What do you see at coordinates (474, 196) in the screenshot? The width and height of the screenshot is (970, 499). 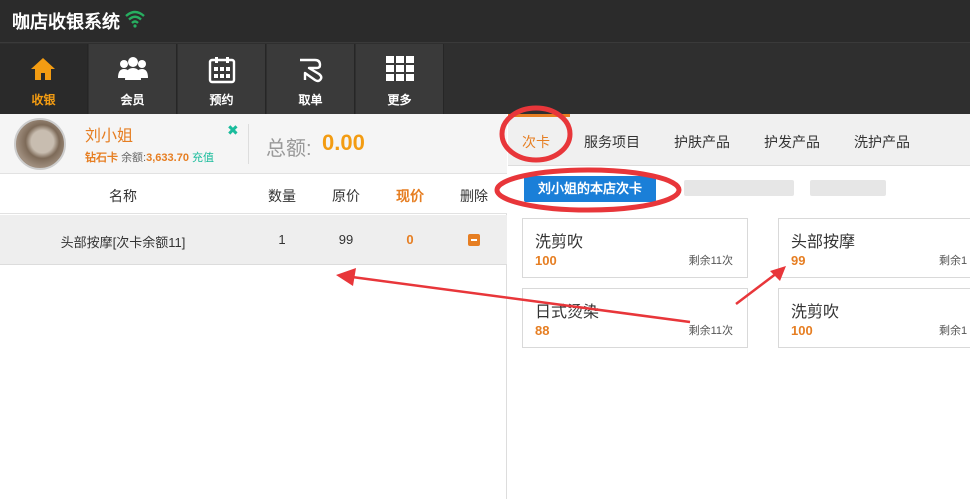 I see `col-delete: 删除` at bounding box center [474, 196].